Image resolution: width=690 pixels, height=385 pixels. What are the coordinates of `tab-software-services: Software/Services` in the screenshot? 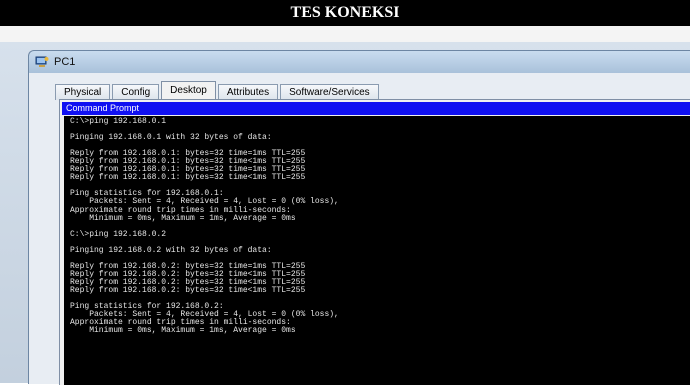 It's located at (329, 92).